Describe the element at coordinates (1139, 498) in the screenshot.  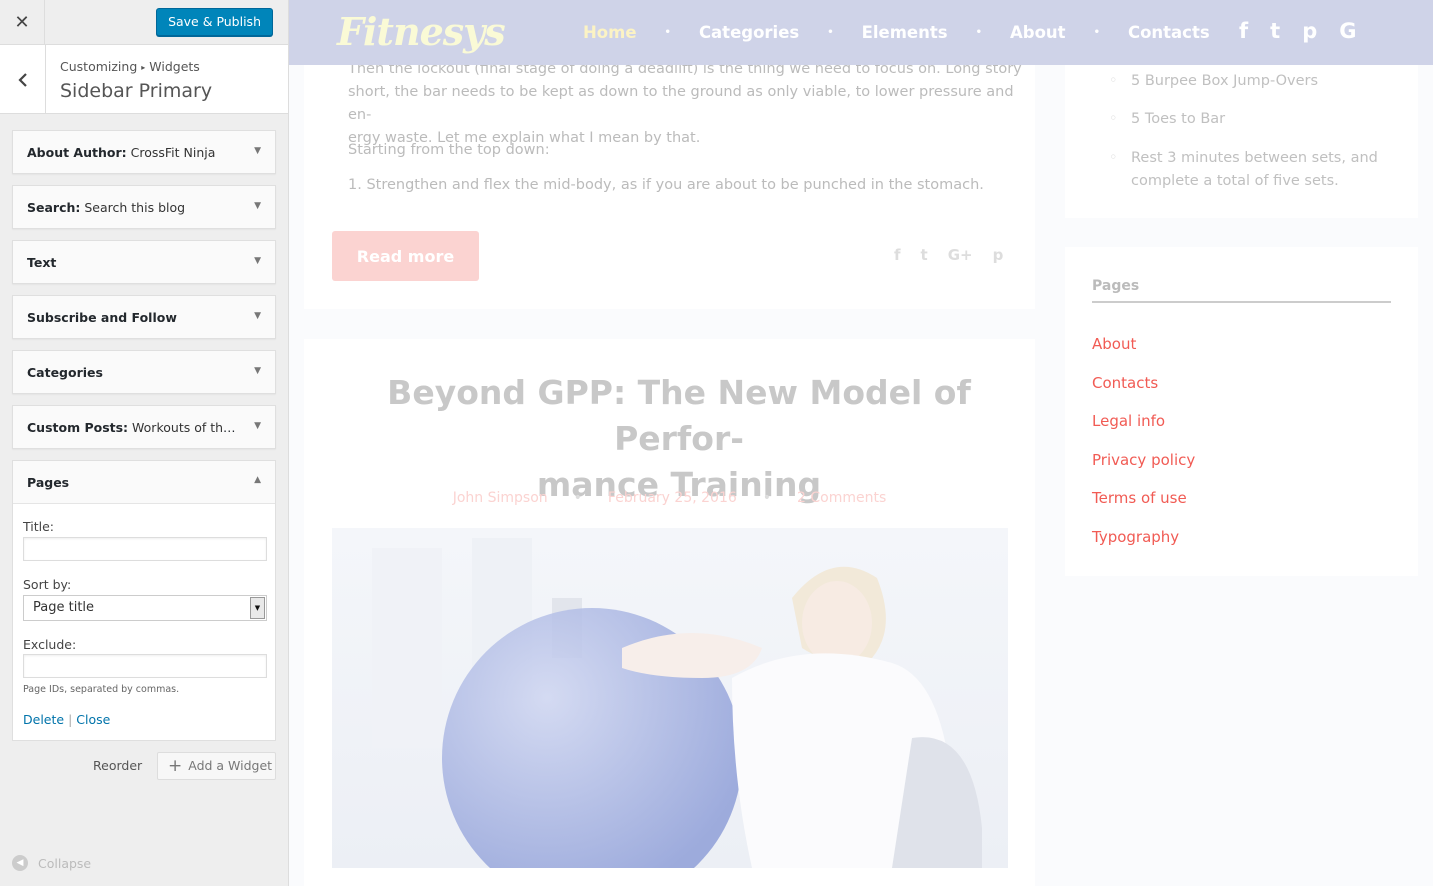
I see `page-link-terms-of-use: Terms of use` at that location.